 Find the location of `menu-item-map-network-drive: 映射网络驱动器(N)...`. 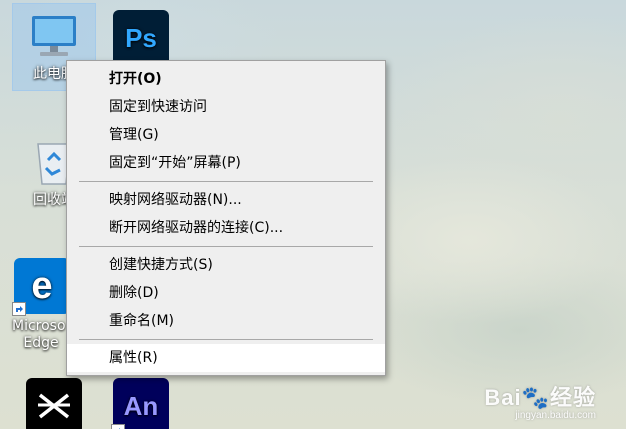

menu-item-map-network-drive: 映射网络驱动器(N)... is located at coordinates (226, 200).